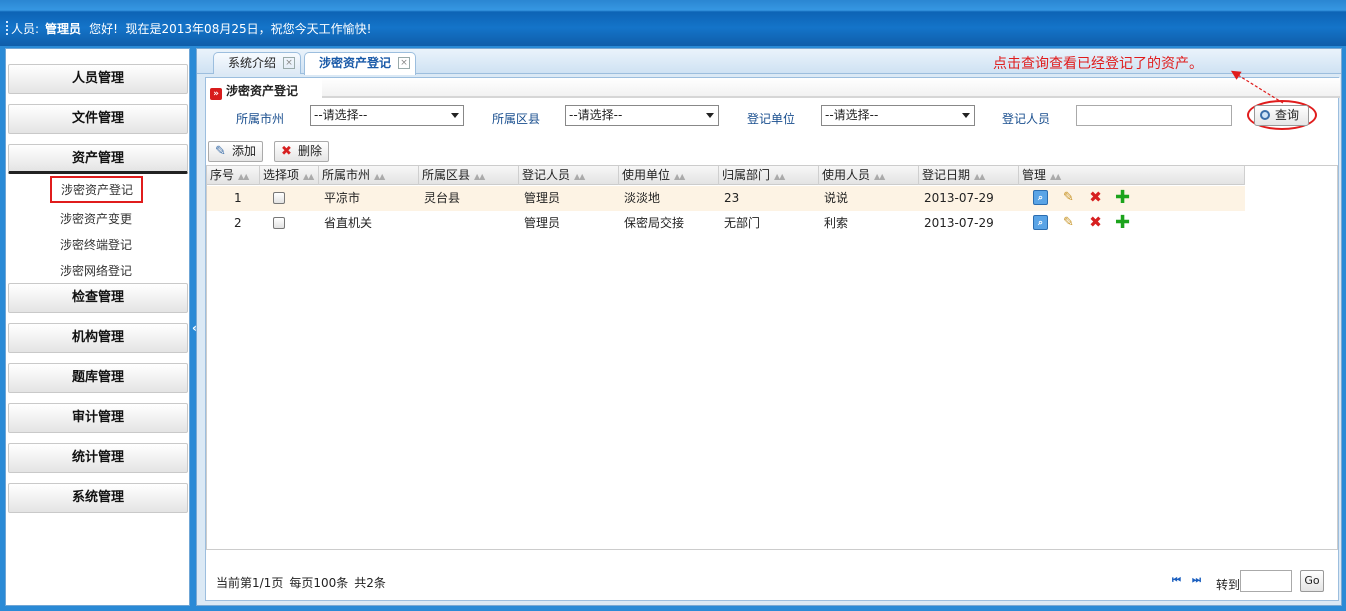 The height and width of the screenshot is (611, 1346). Describe the element at coordinates (654, 223) in the screenshot. I see `cell-unit: 保密局交接` at that location.